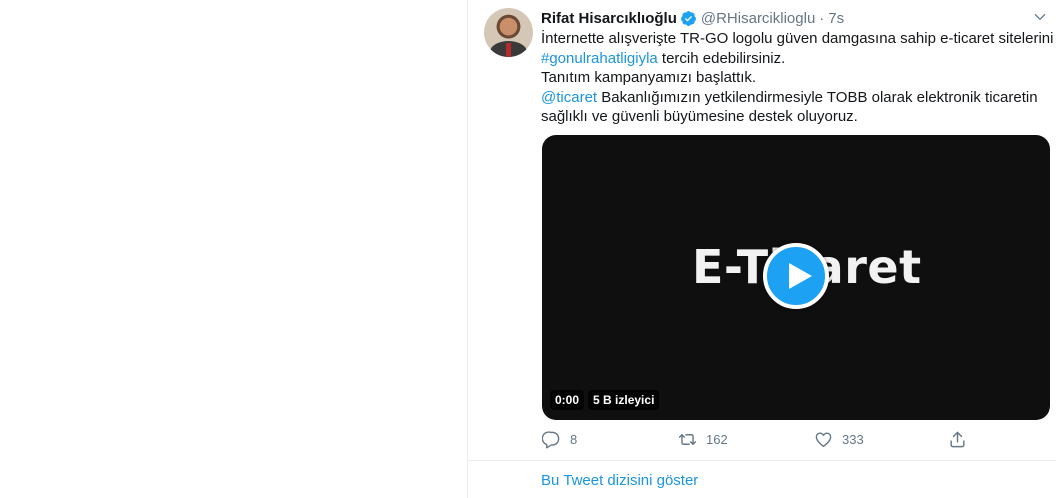  Describe the element at coordinates (688, 18) in the screenshot. I see `verified-badge-icon` at that location.